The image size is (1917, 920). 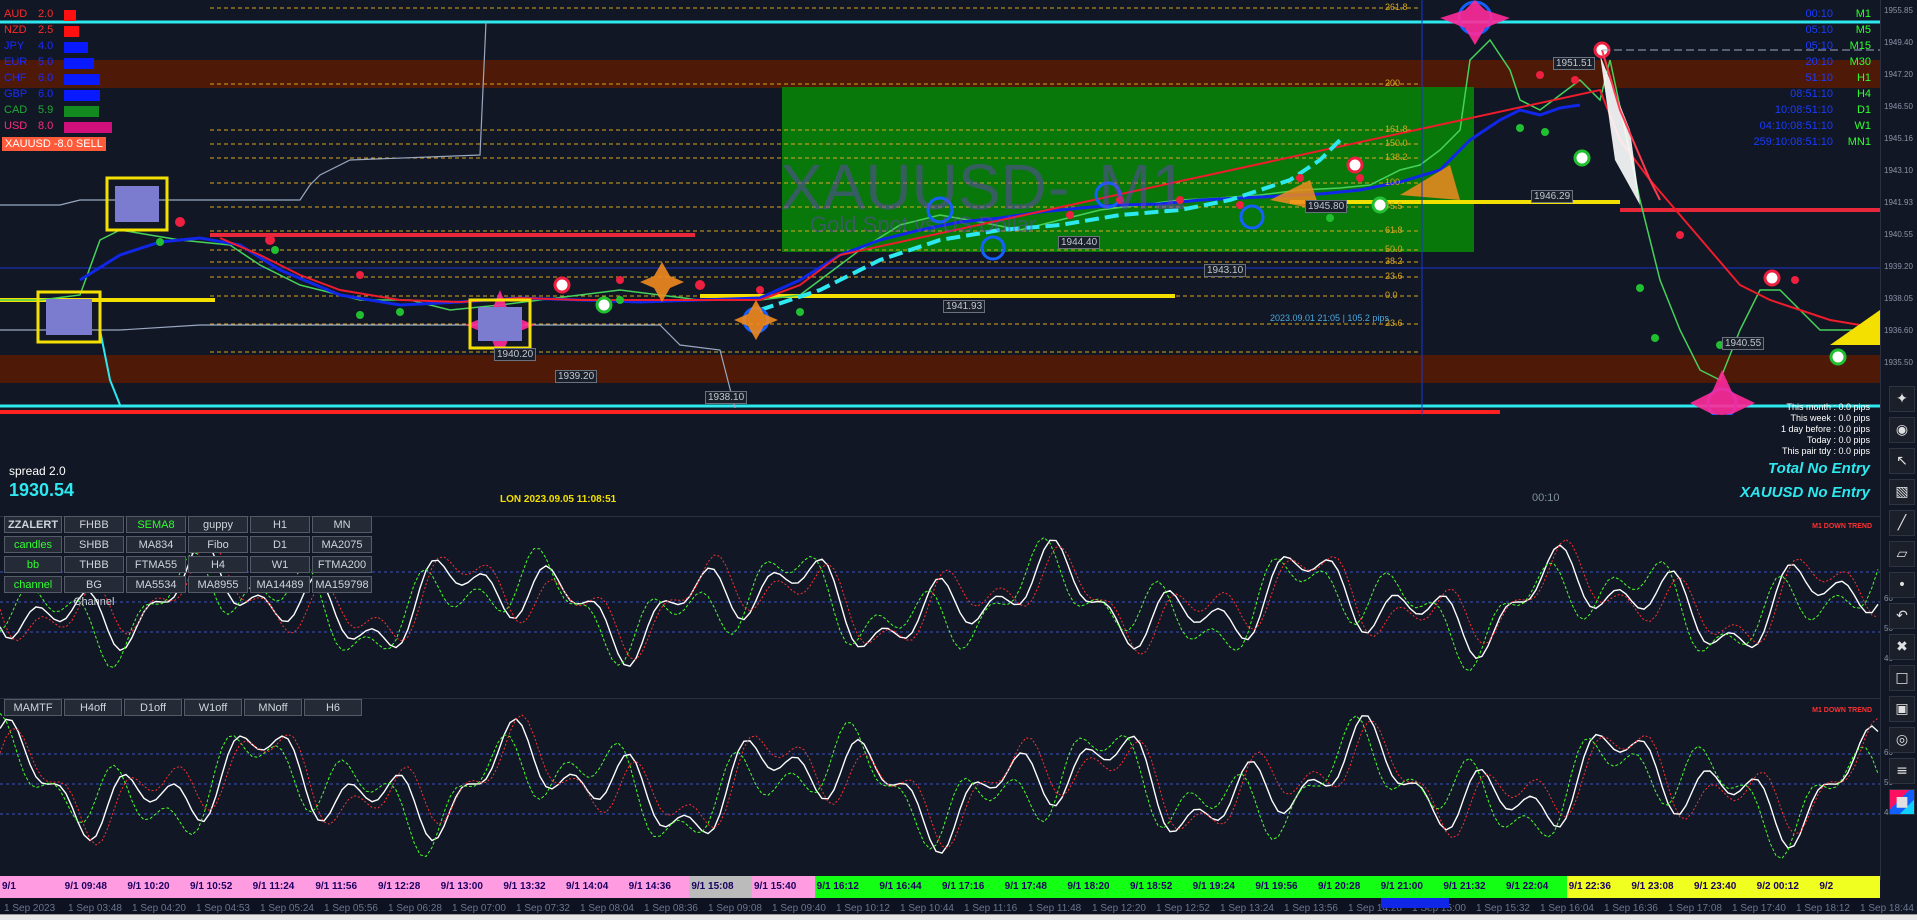 What do you see at coordinates (94, 524) in the screenshot?
I see `toggle-fhbb: FHBB` at bounding box center [94, 524].